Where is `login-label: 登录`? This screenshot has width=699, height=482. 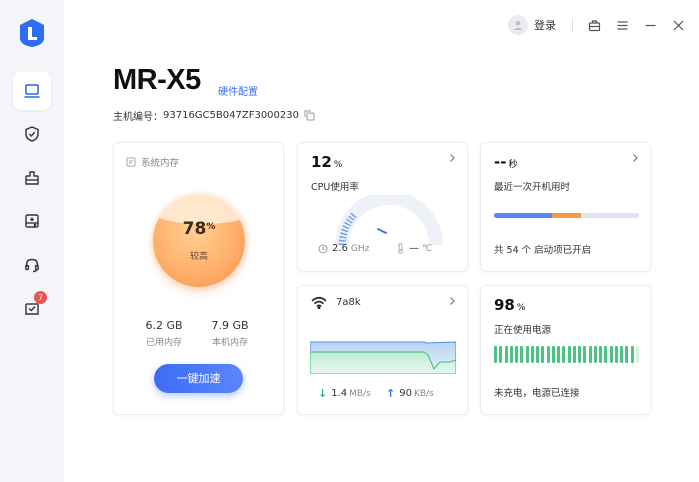
login-label: 登录 is located at coordinates (545, 25).